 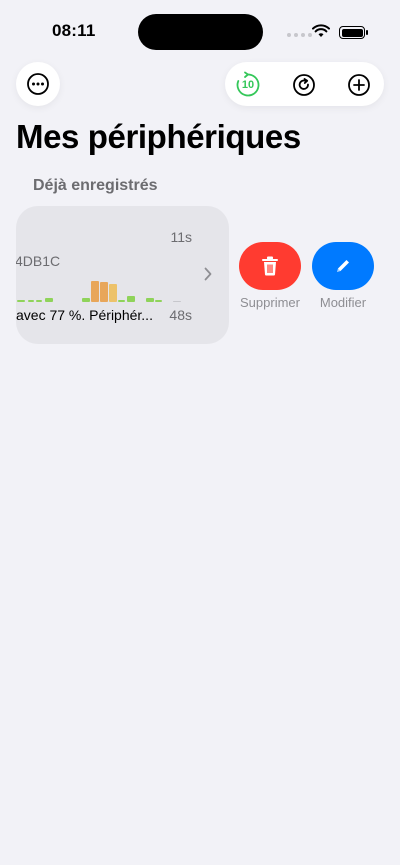 I want to click on plus-circle-icon, so click(x=359, y=85).